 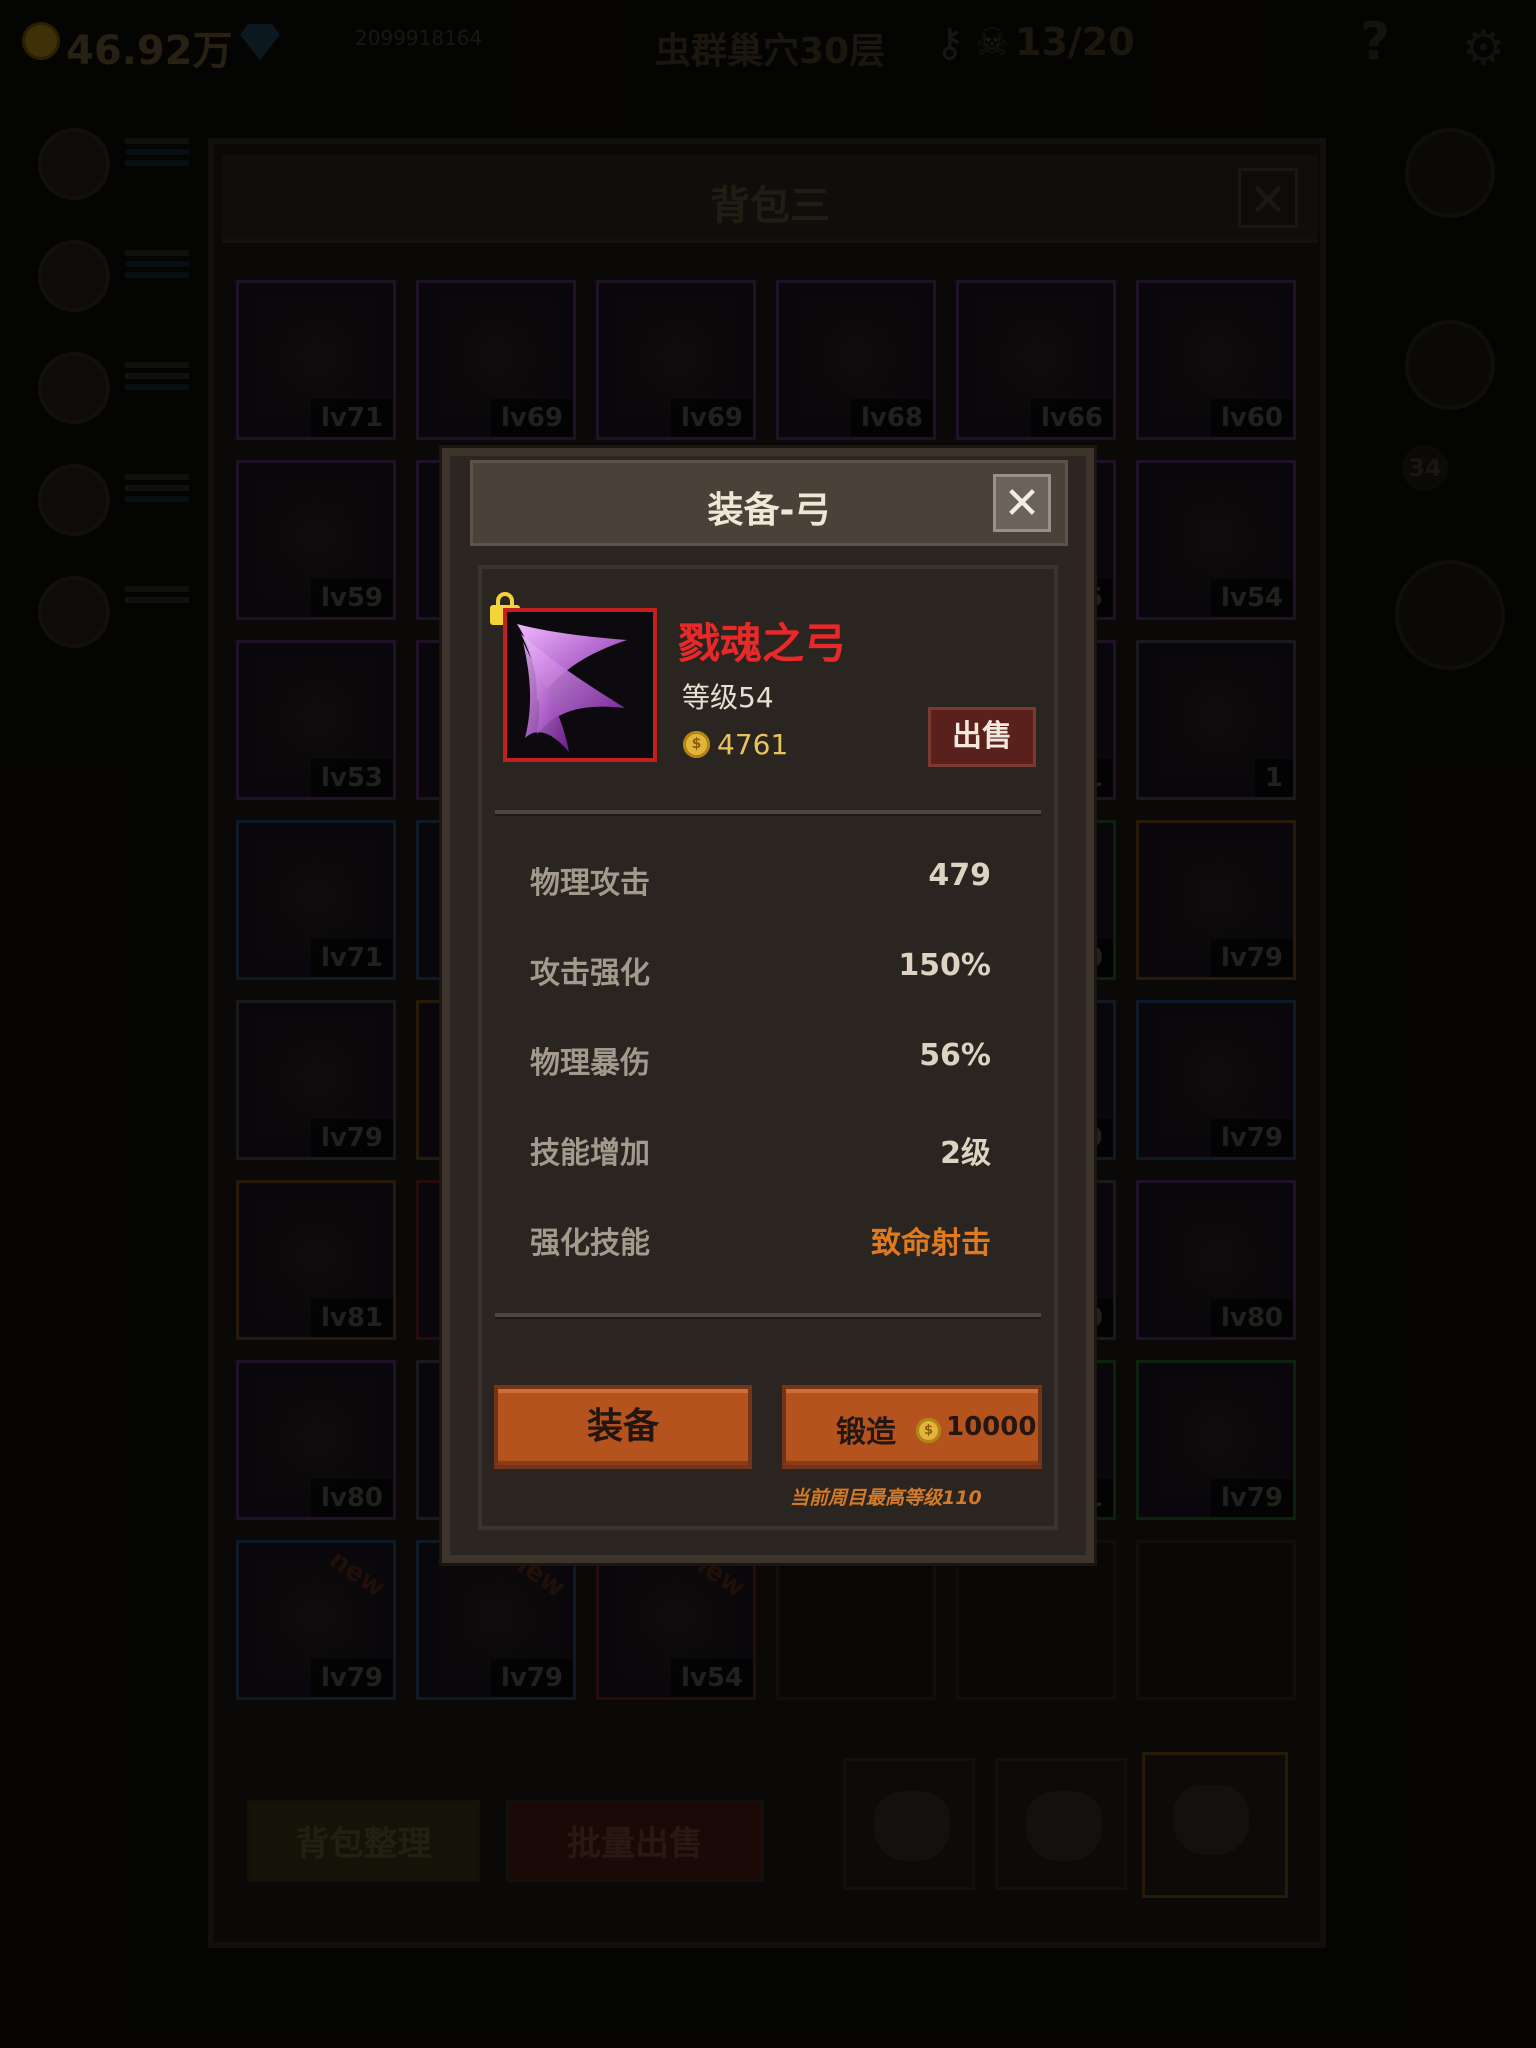 What do you see at coordinates (1273, 778) in the screenshot?
I see `item-level-label: 1` at bounding box center [1273, 778].